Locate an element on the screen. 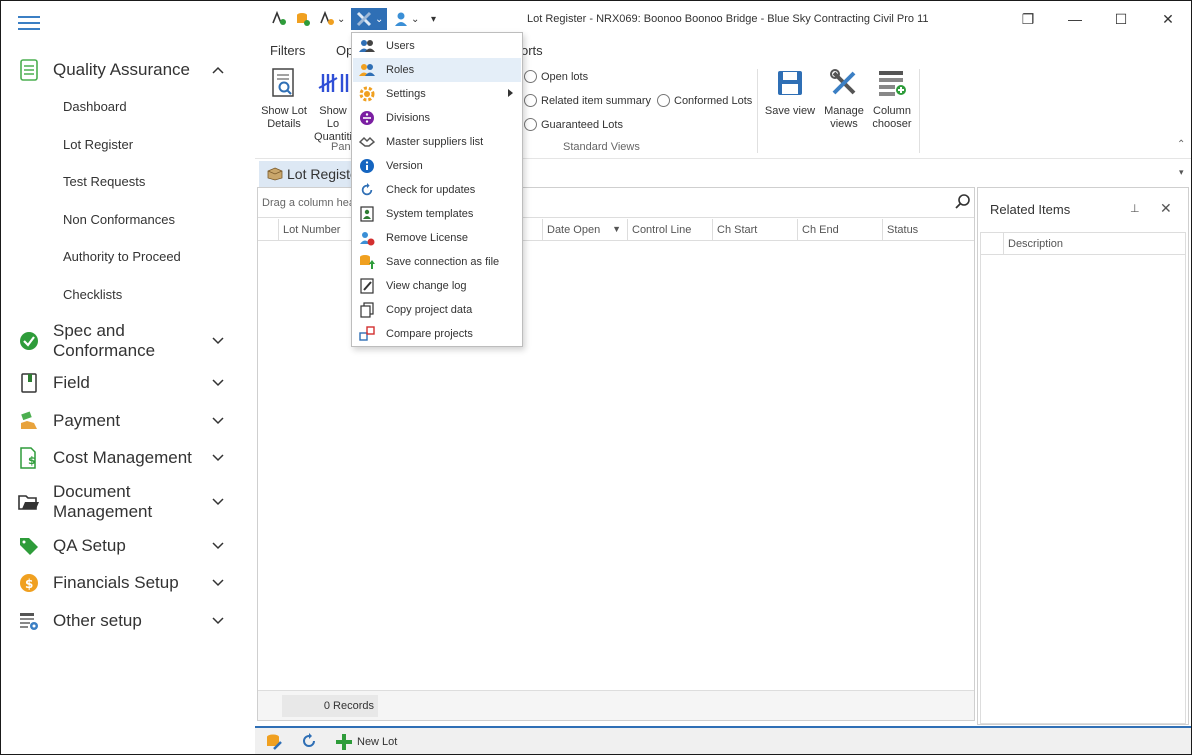 The width and height of the screenshot is (1192, 755). menu-item-system-templates: System templates is located at coordinates (437, 214).